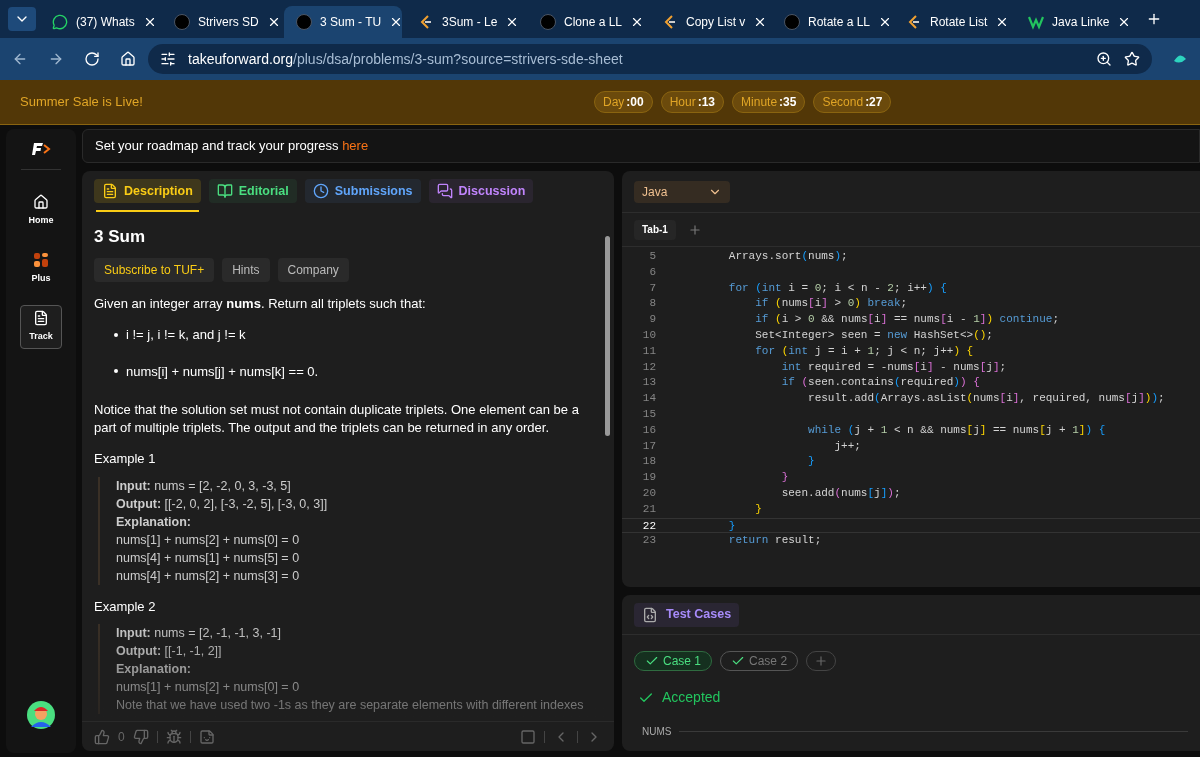  I want to click on test-cases-tab: Test Cases, so click(687, 614).